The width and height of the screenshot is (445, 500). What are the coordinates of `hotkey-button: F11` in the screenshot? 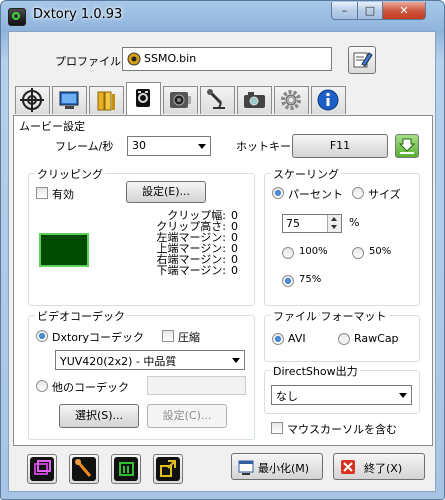 It's located at (340, 146).